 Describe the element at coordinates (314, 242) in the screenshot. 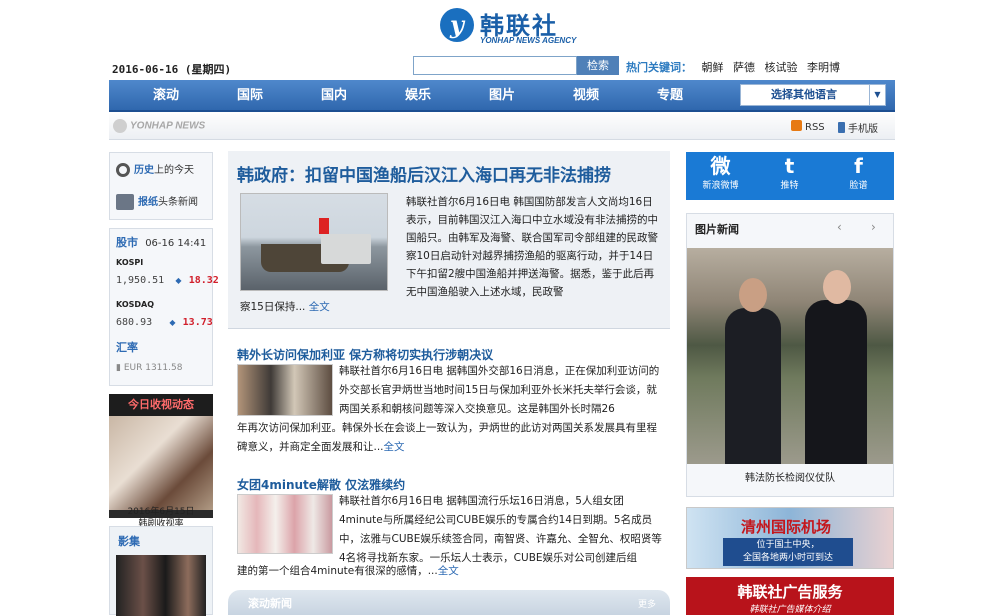

I see `lead-photo` at that location.